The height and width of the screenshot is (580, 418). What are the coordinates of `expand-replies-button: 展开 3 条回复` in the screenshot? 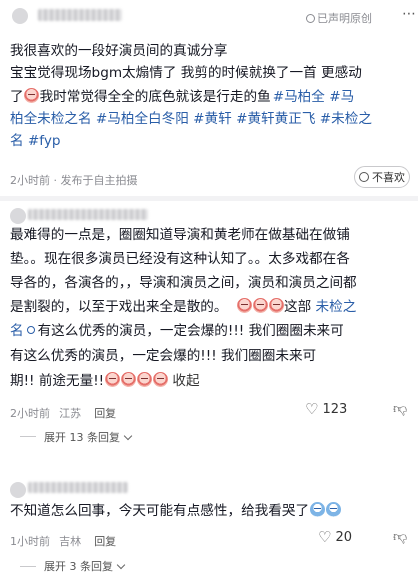 It's located at (85, 566).